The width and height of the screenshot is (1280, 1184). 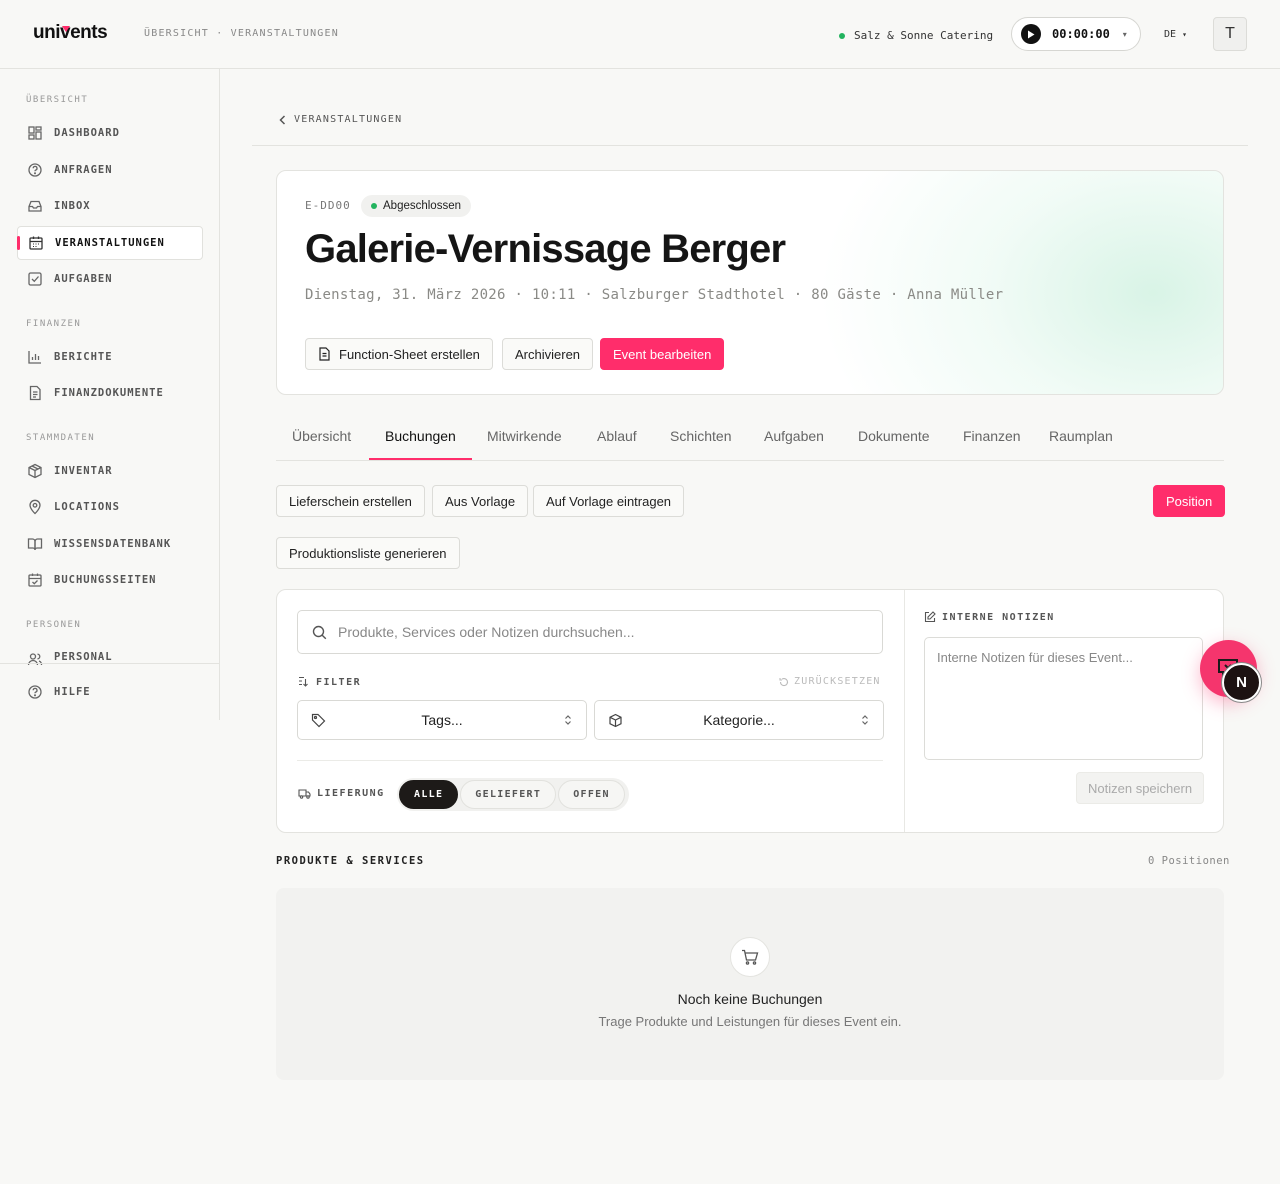 What do you see at coordinates (304, 793) in the screenshot?
I see `truck-icon` at bounding box center [304, 793].